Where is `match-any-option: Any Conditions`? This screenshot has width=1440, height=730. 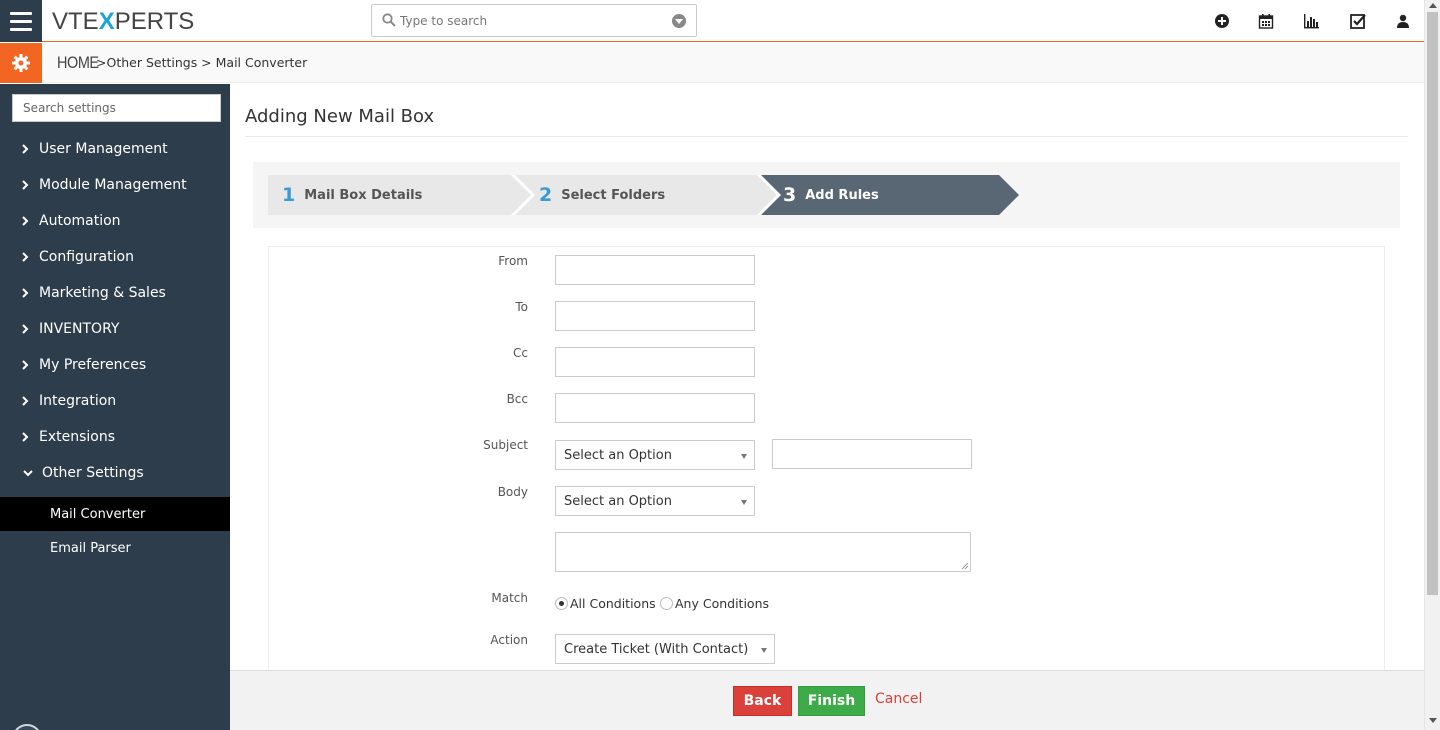 match-any-option: Any Conditions is located at coordinates (714, 603).